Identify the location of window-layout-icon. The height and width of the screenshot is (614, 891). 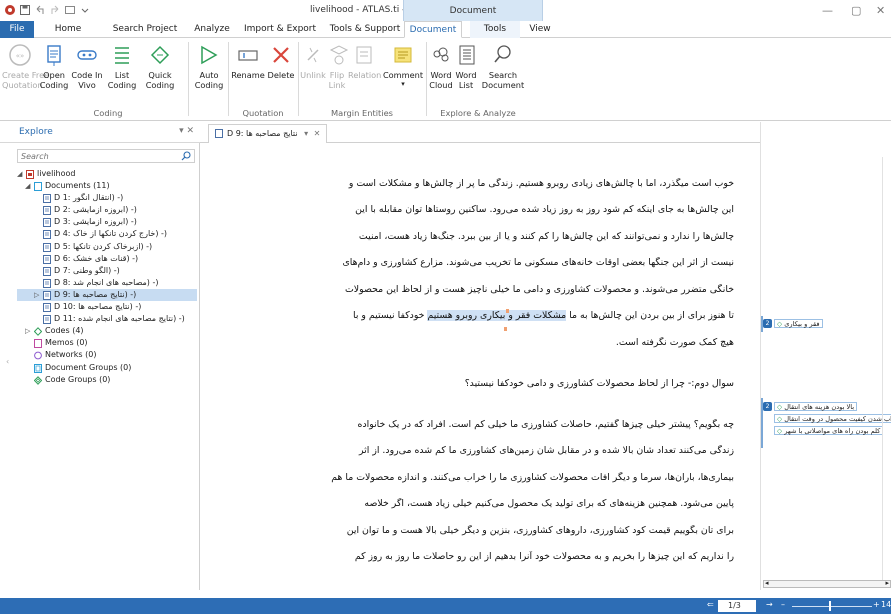
(70, 10).